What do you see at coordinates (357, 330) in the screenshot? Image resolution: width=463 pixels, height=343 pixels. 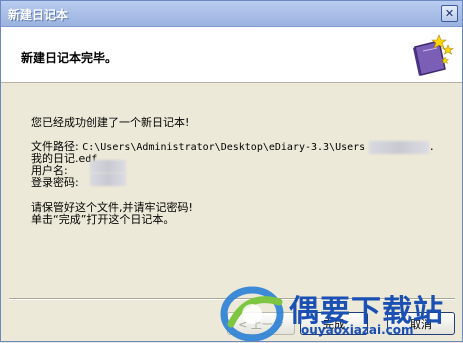 I see `watermark-url: ouyaoxiazai.com` at bounding box center [357, 330].